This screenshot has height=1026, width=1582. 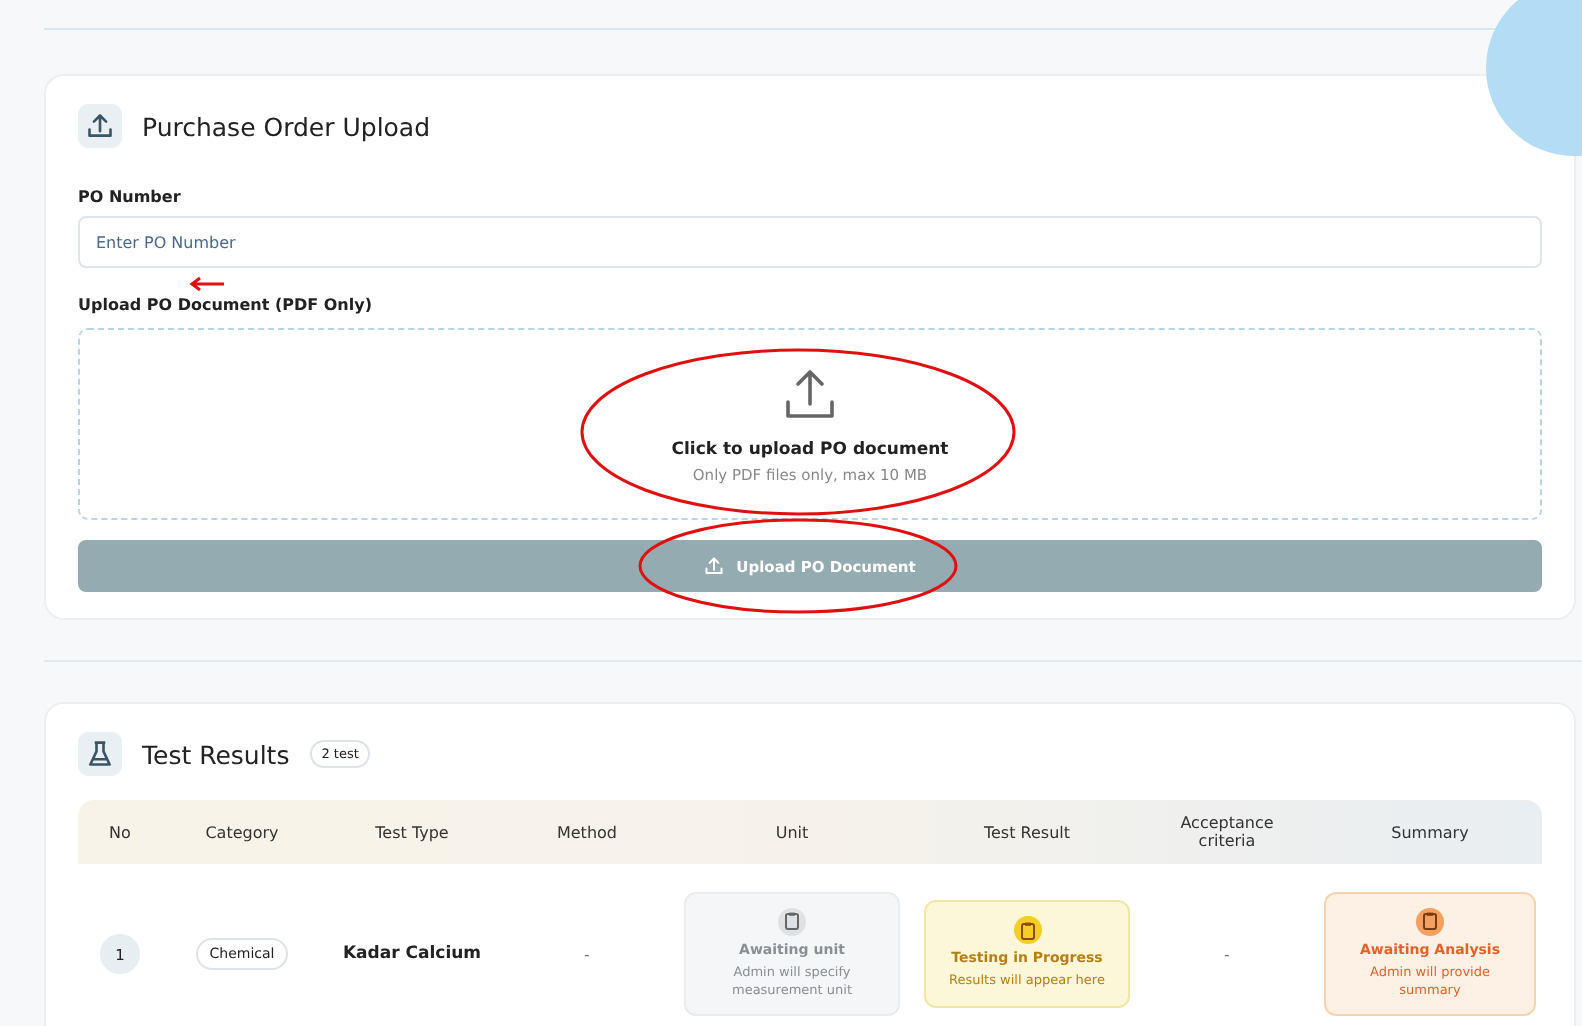 I want to click on dropzone-title: Click to upload PO document, so click(x=810, y=449).